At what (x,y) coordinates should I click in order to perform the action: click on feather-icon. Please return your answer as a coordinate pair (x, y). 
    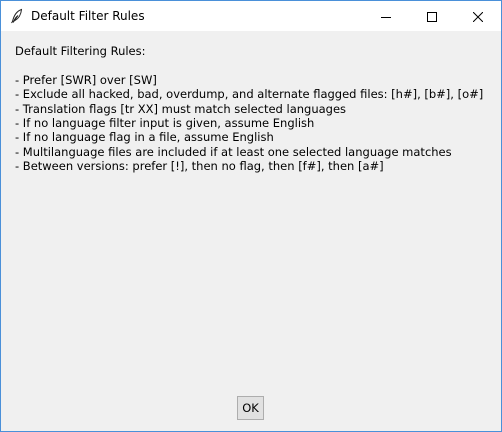
    Looking at the image, I should click on (17, 16).